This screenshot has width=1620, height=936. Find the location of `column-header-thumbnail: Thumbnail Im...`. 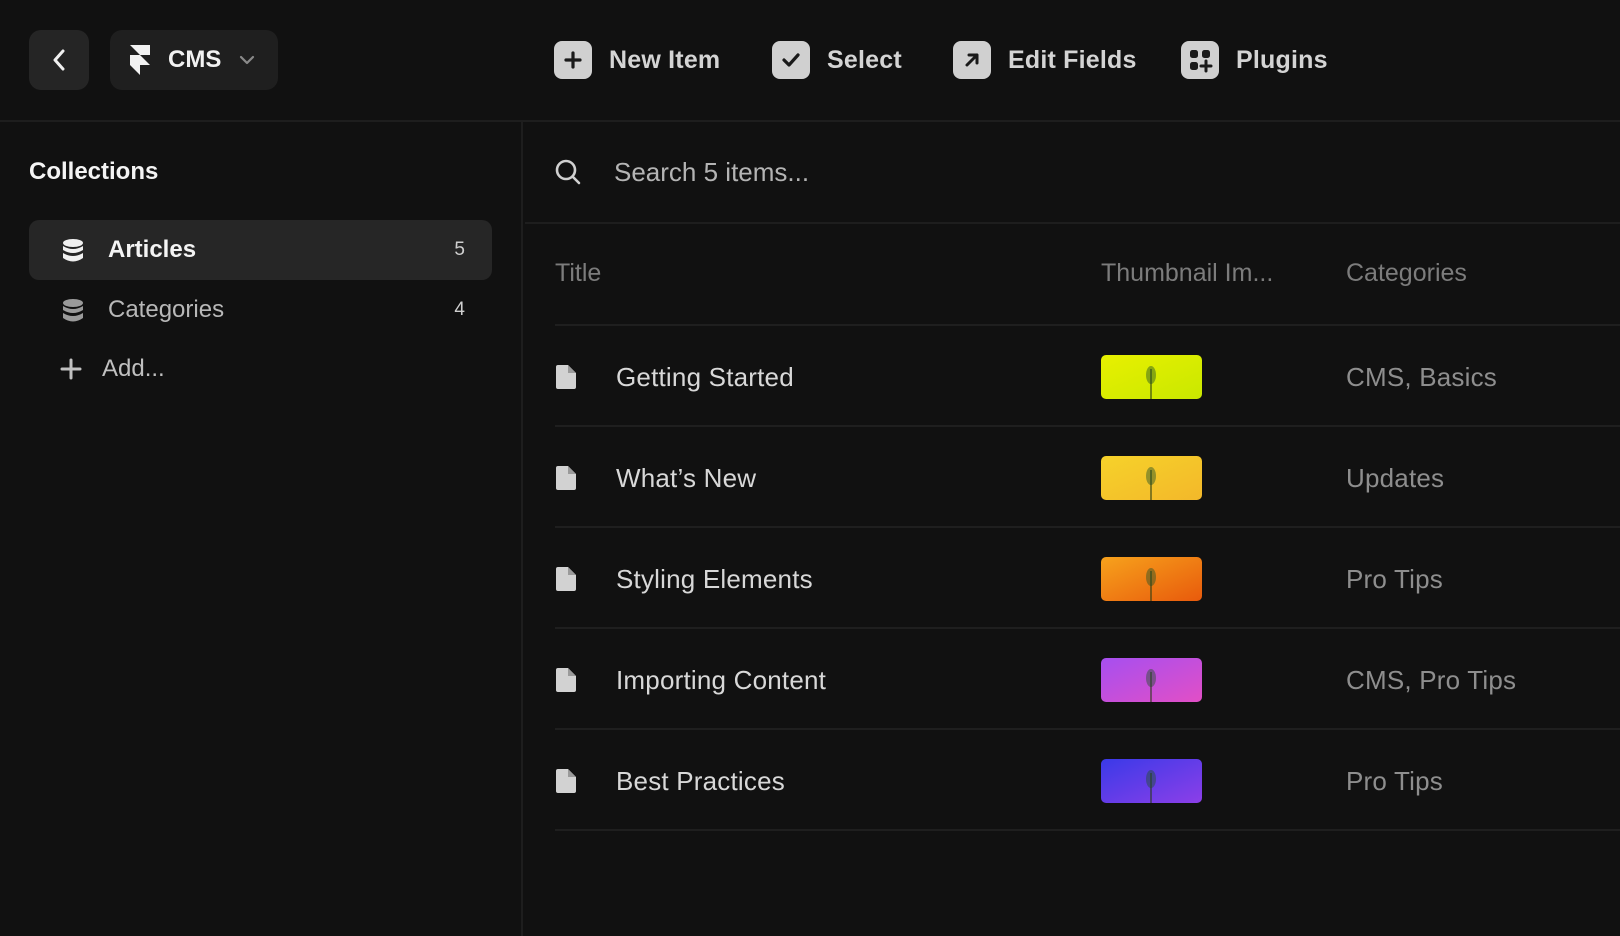

column-header-thumbnail: Thumbnail Im... is located at coordinates (1187, 273).